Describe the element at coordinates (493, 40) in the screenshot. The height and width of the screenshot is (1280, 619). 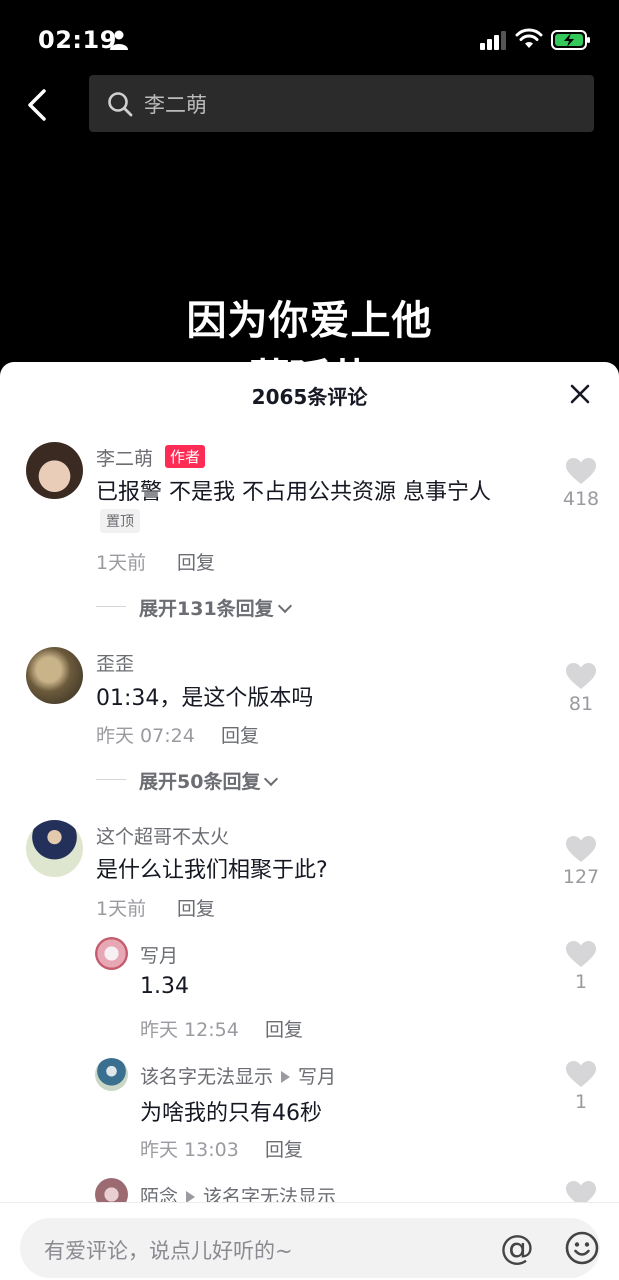
I see `cellular-signal-icon` at that location.